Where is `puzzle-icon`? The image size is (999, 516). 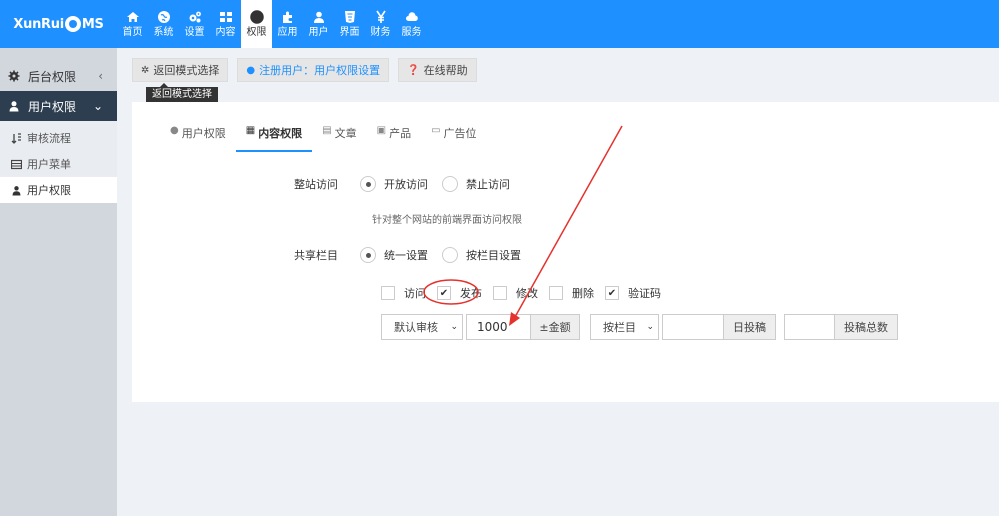
puzzle-icon is located at coordinates (288, 17).